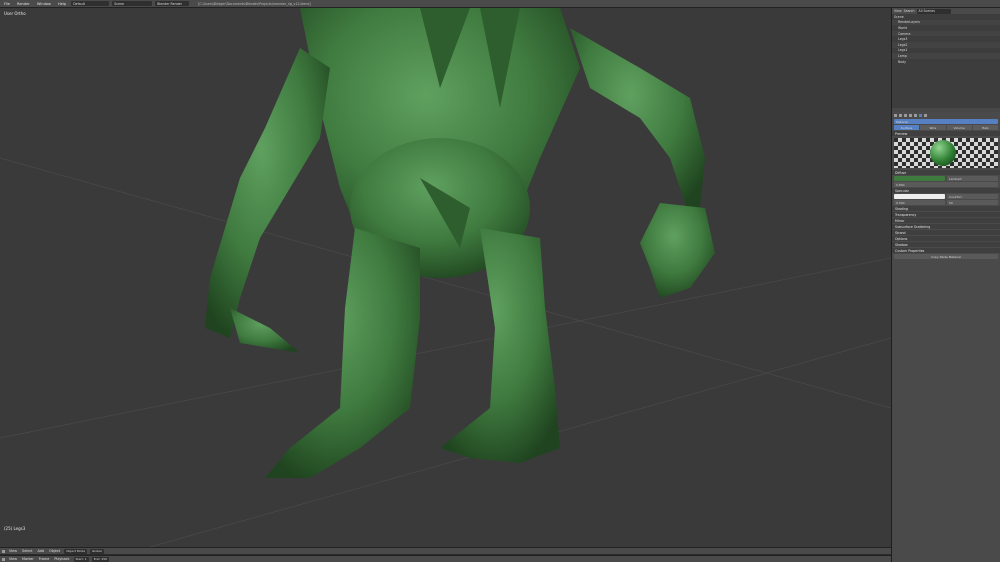 This screenshot has width=1000, height=562. Describe the element at coordinates (3, 559) in the screenshot. I see `timeline-editor-icon` at that location.